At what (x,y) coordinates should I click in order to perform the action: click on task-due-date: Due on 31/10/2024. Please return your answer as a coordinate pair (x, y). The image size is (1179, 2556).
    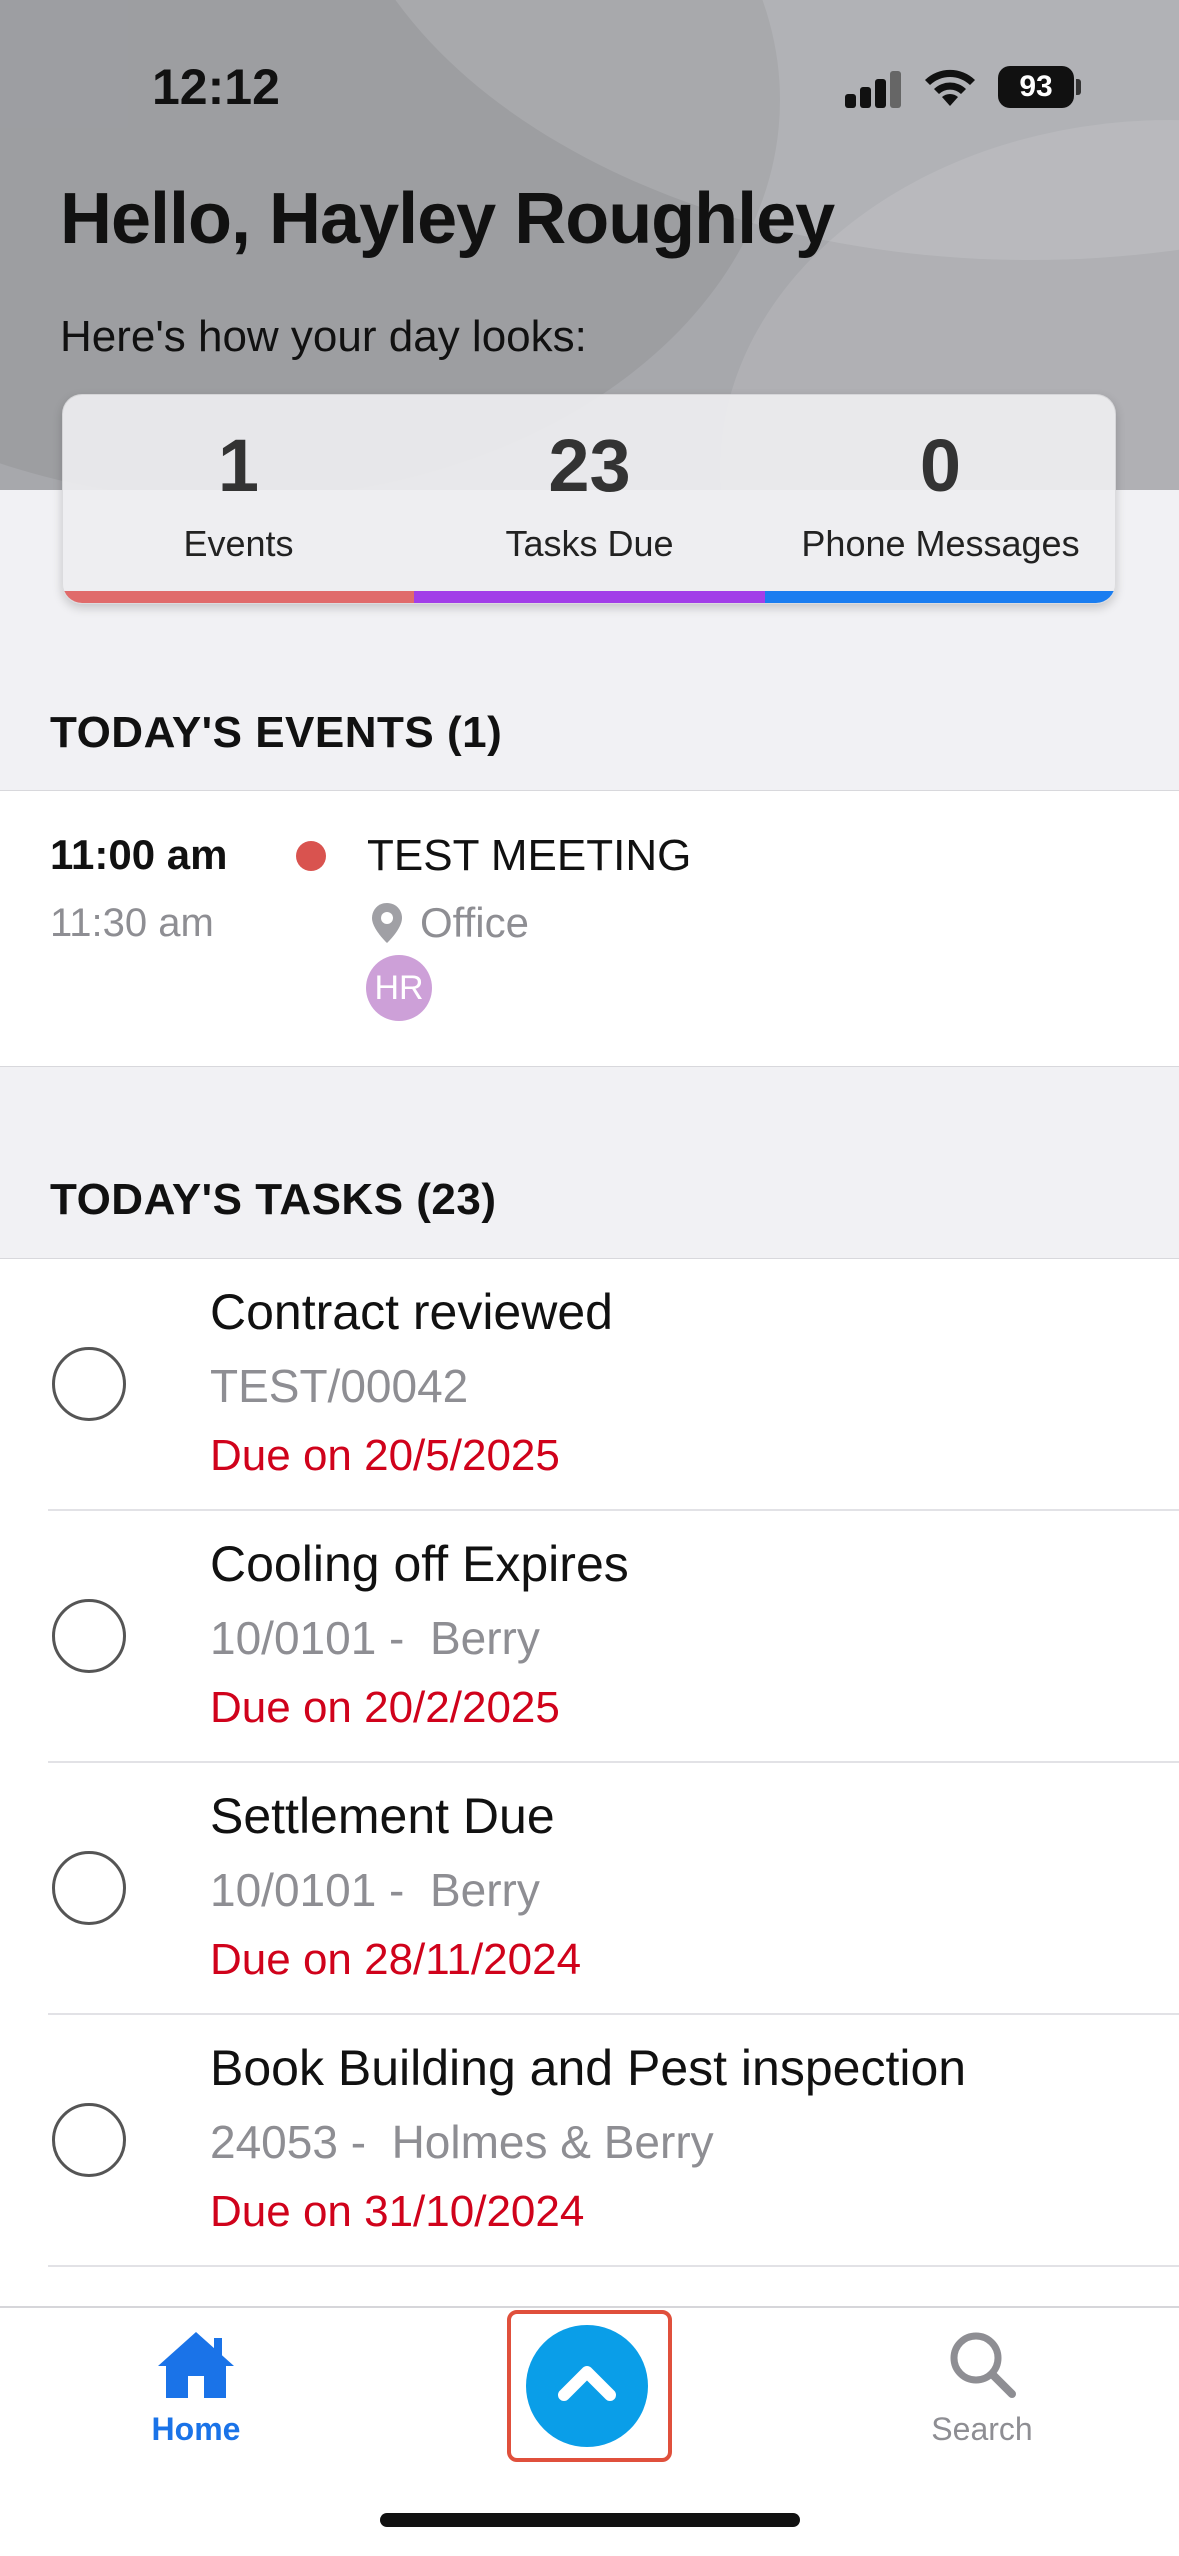
    Looking at the image, I should click on (397, 2211).